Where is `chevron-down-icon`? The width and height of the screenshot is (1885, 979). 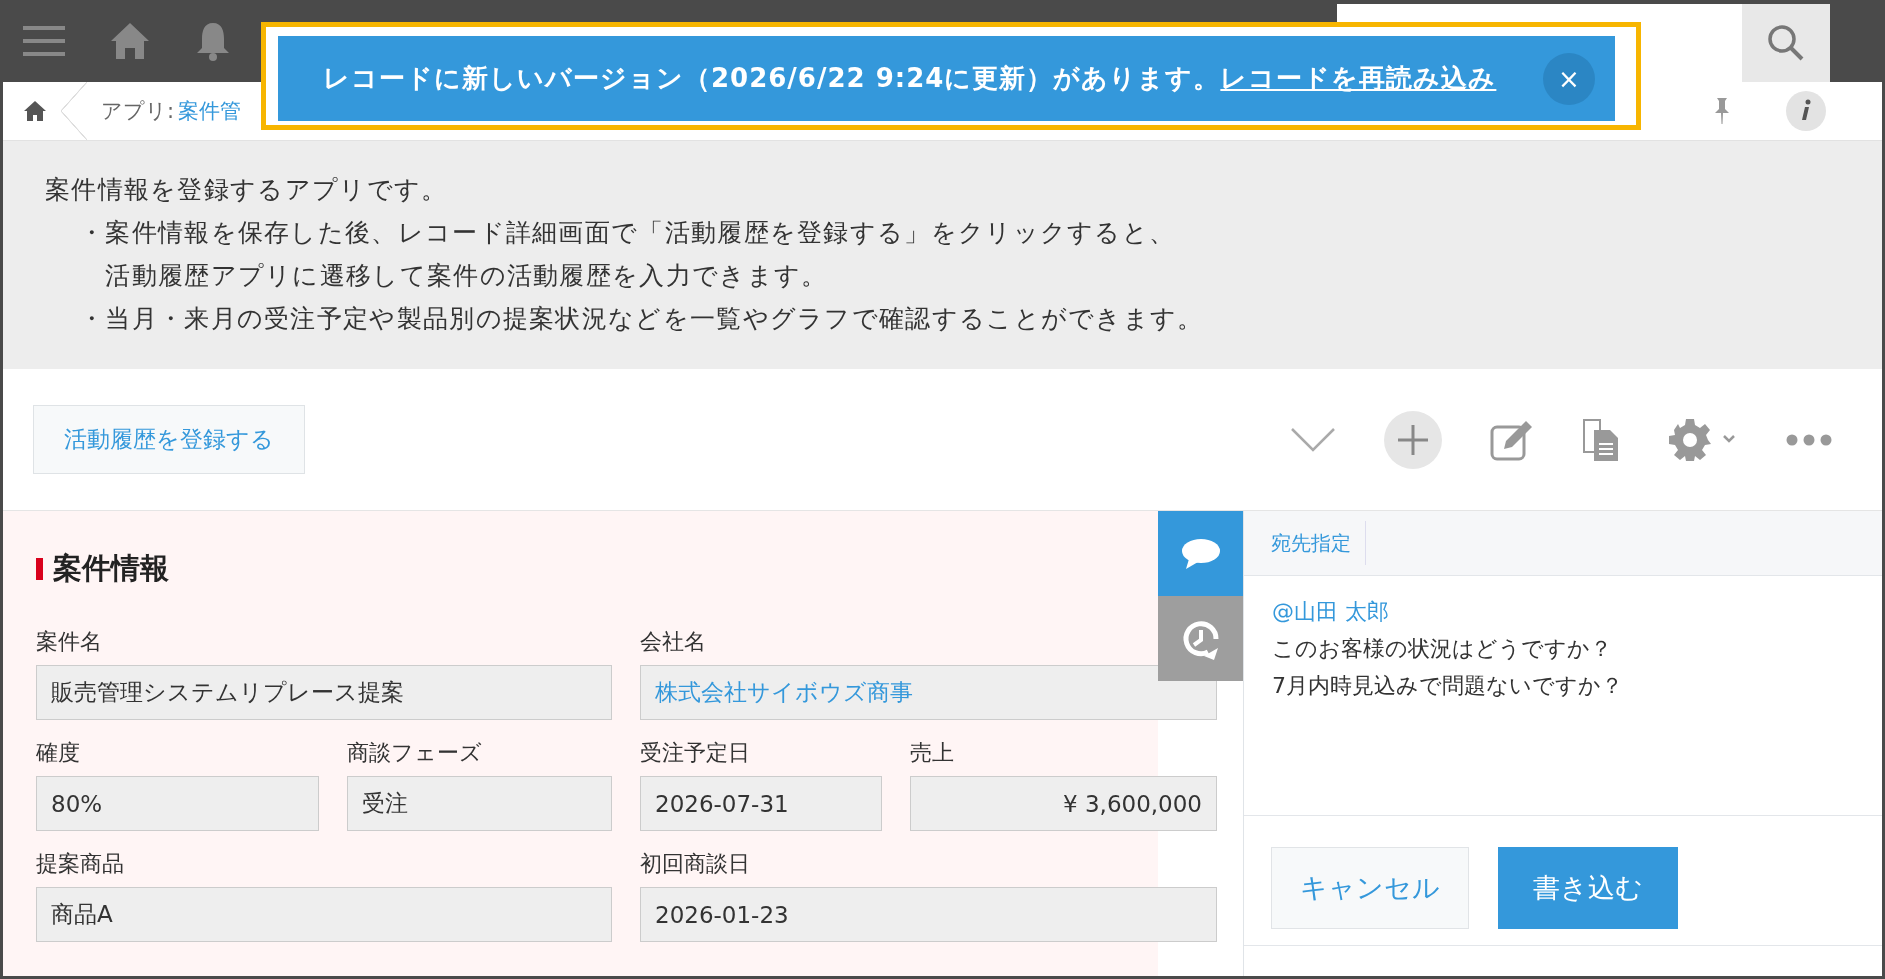
chevron-down-icon is located at coordinates (1313, 439).